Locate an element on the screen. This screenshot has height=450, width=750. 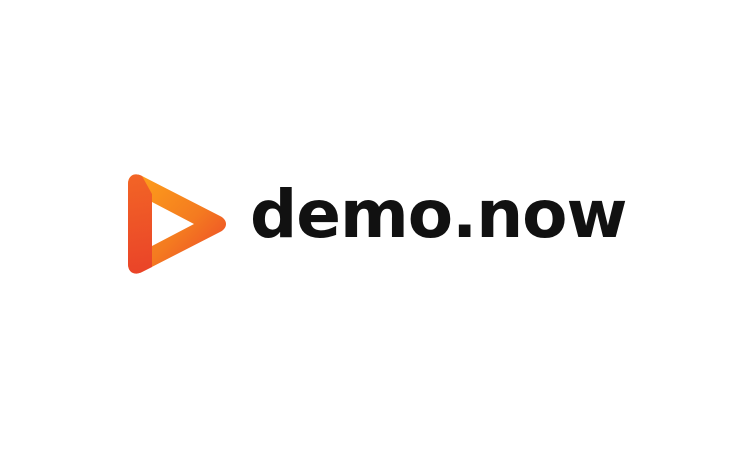
brand-name: demo.now is located at coordinates (438, 214).